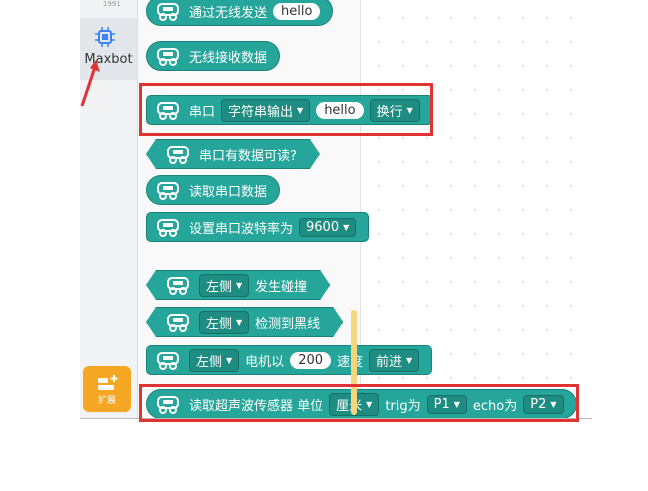  Describe the element at coordinates (112, 4) in the screenshot. I see `category-top-label: 1991` at that location.